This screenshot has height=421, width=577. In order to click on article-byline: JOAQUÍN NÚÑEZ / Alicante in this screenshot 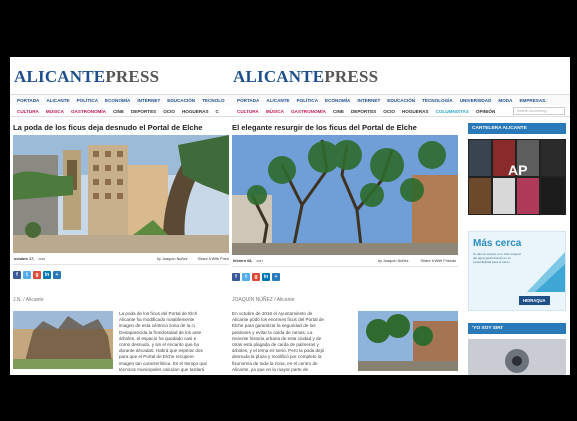, I will do `click(263, 300)`.